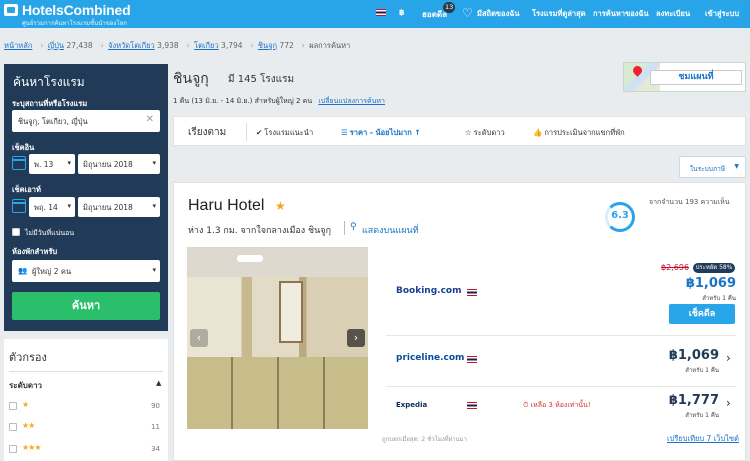  I want to click on logo: HotelsCombined, so click(76, 10).